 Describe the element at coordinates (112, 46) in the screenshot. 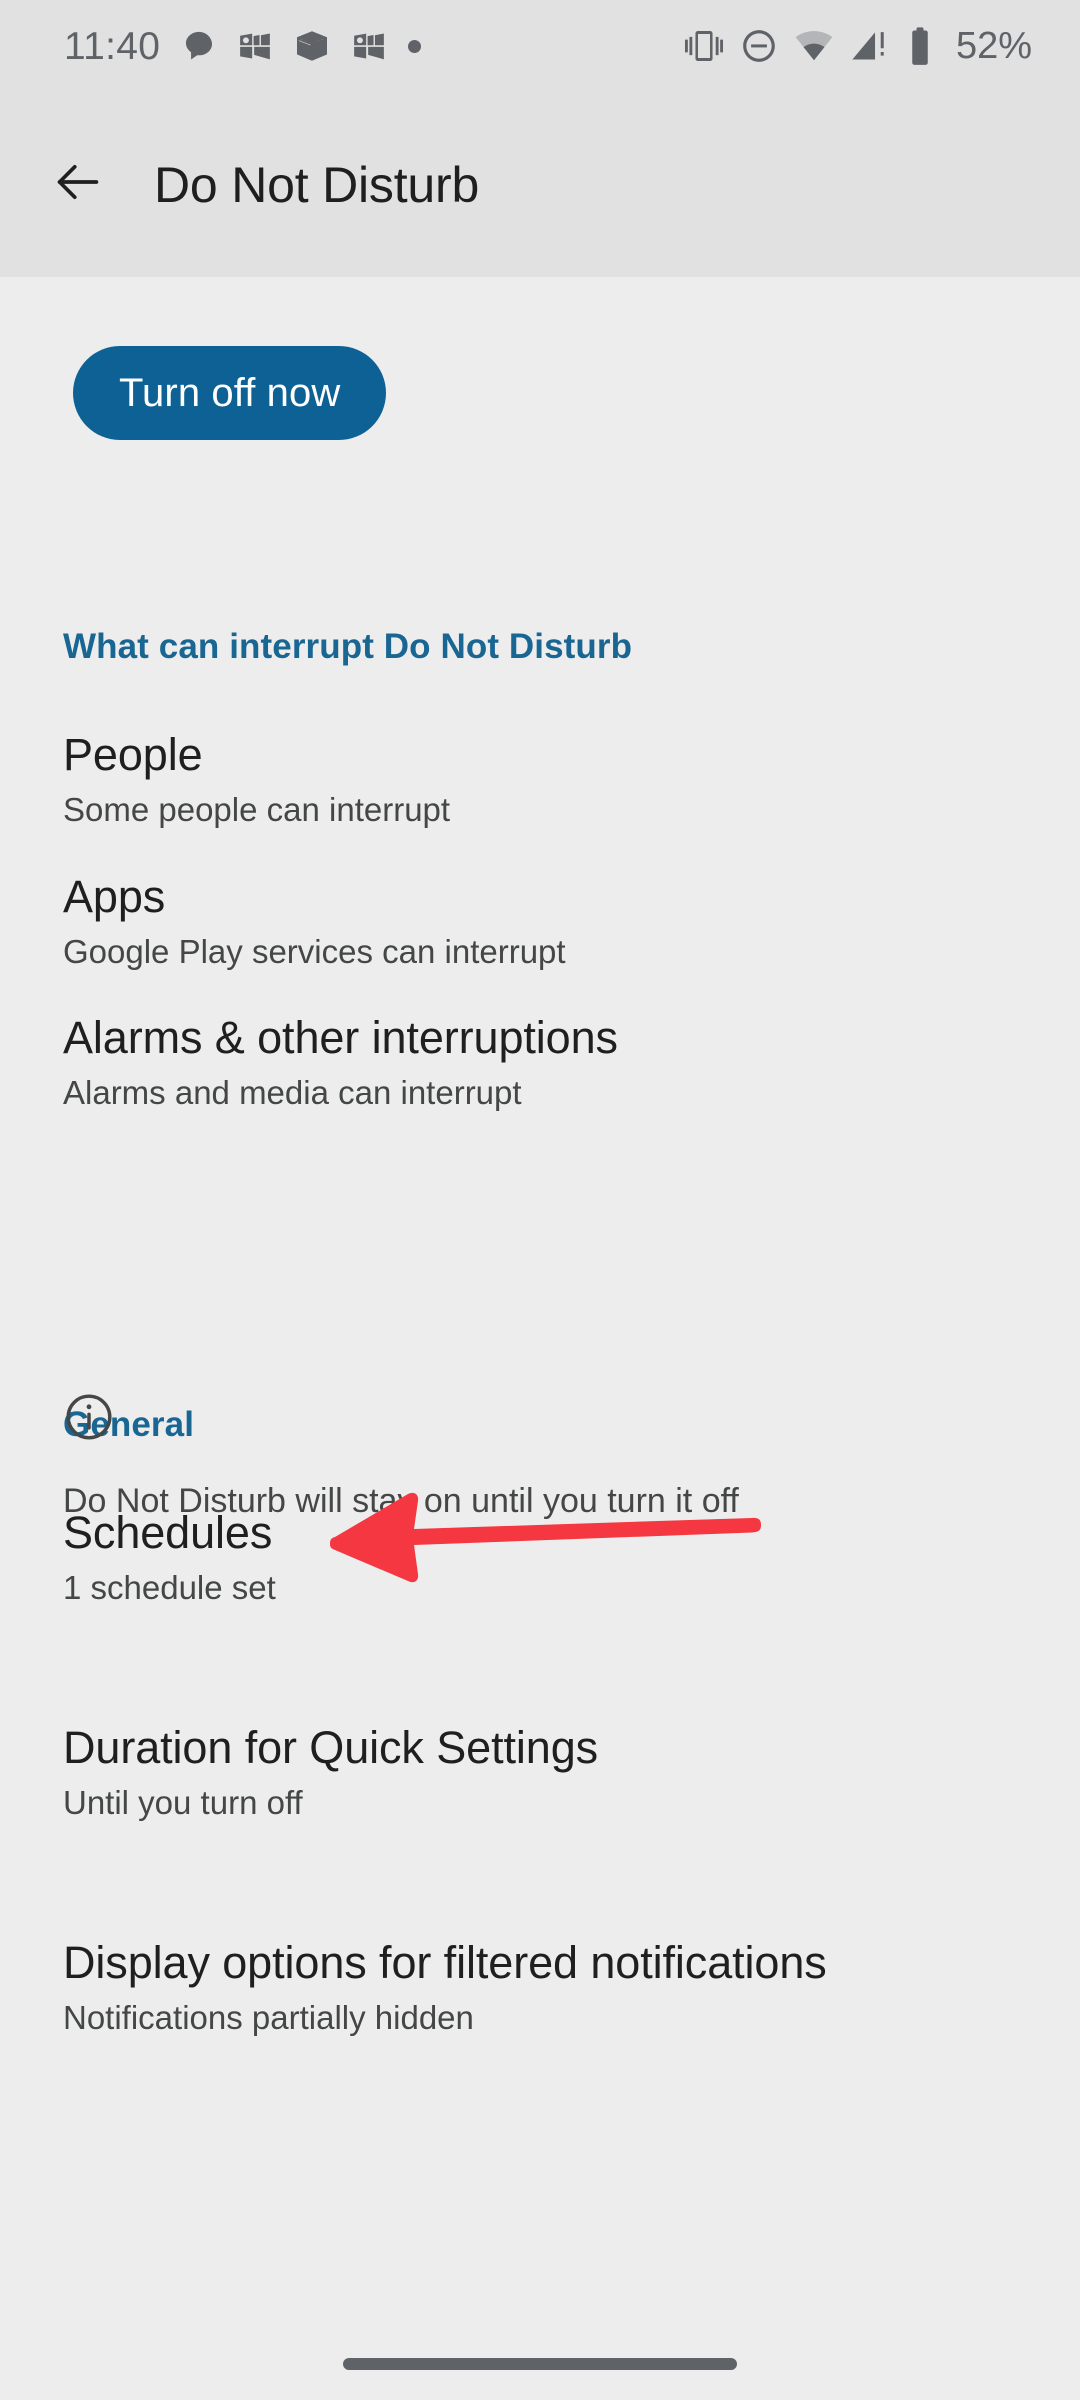

I see `status-bar-clock: 11:40` at that location.